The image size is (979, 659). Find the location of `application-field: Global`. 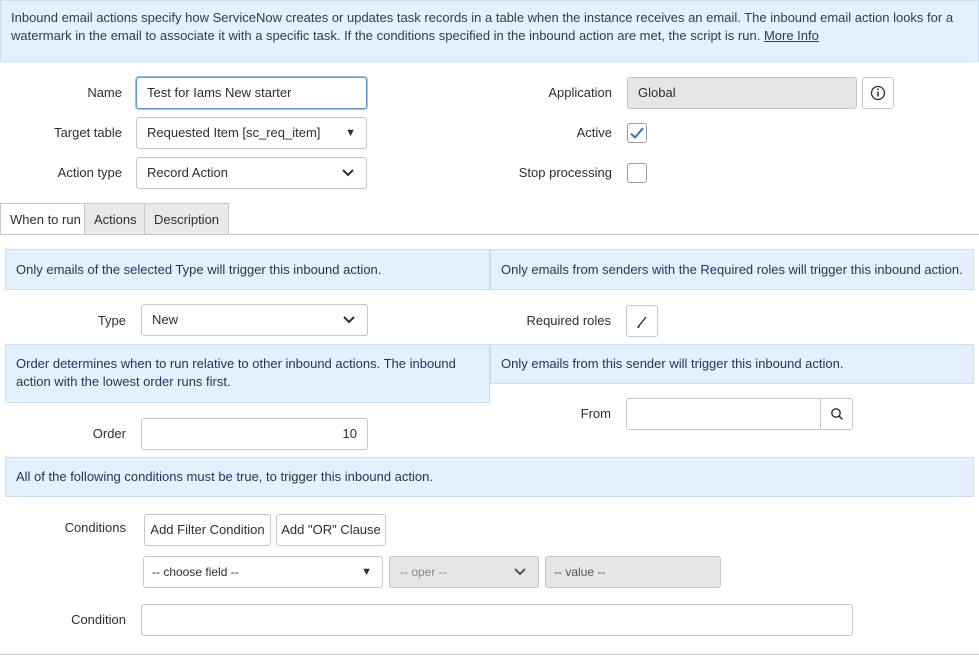

application-field: Global is located at coordinates (742, 93).